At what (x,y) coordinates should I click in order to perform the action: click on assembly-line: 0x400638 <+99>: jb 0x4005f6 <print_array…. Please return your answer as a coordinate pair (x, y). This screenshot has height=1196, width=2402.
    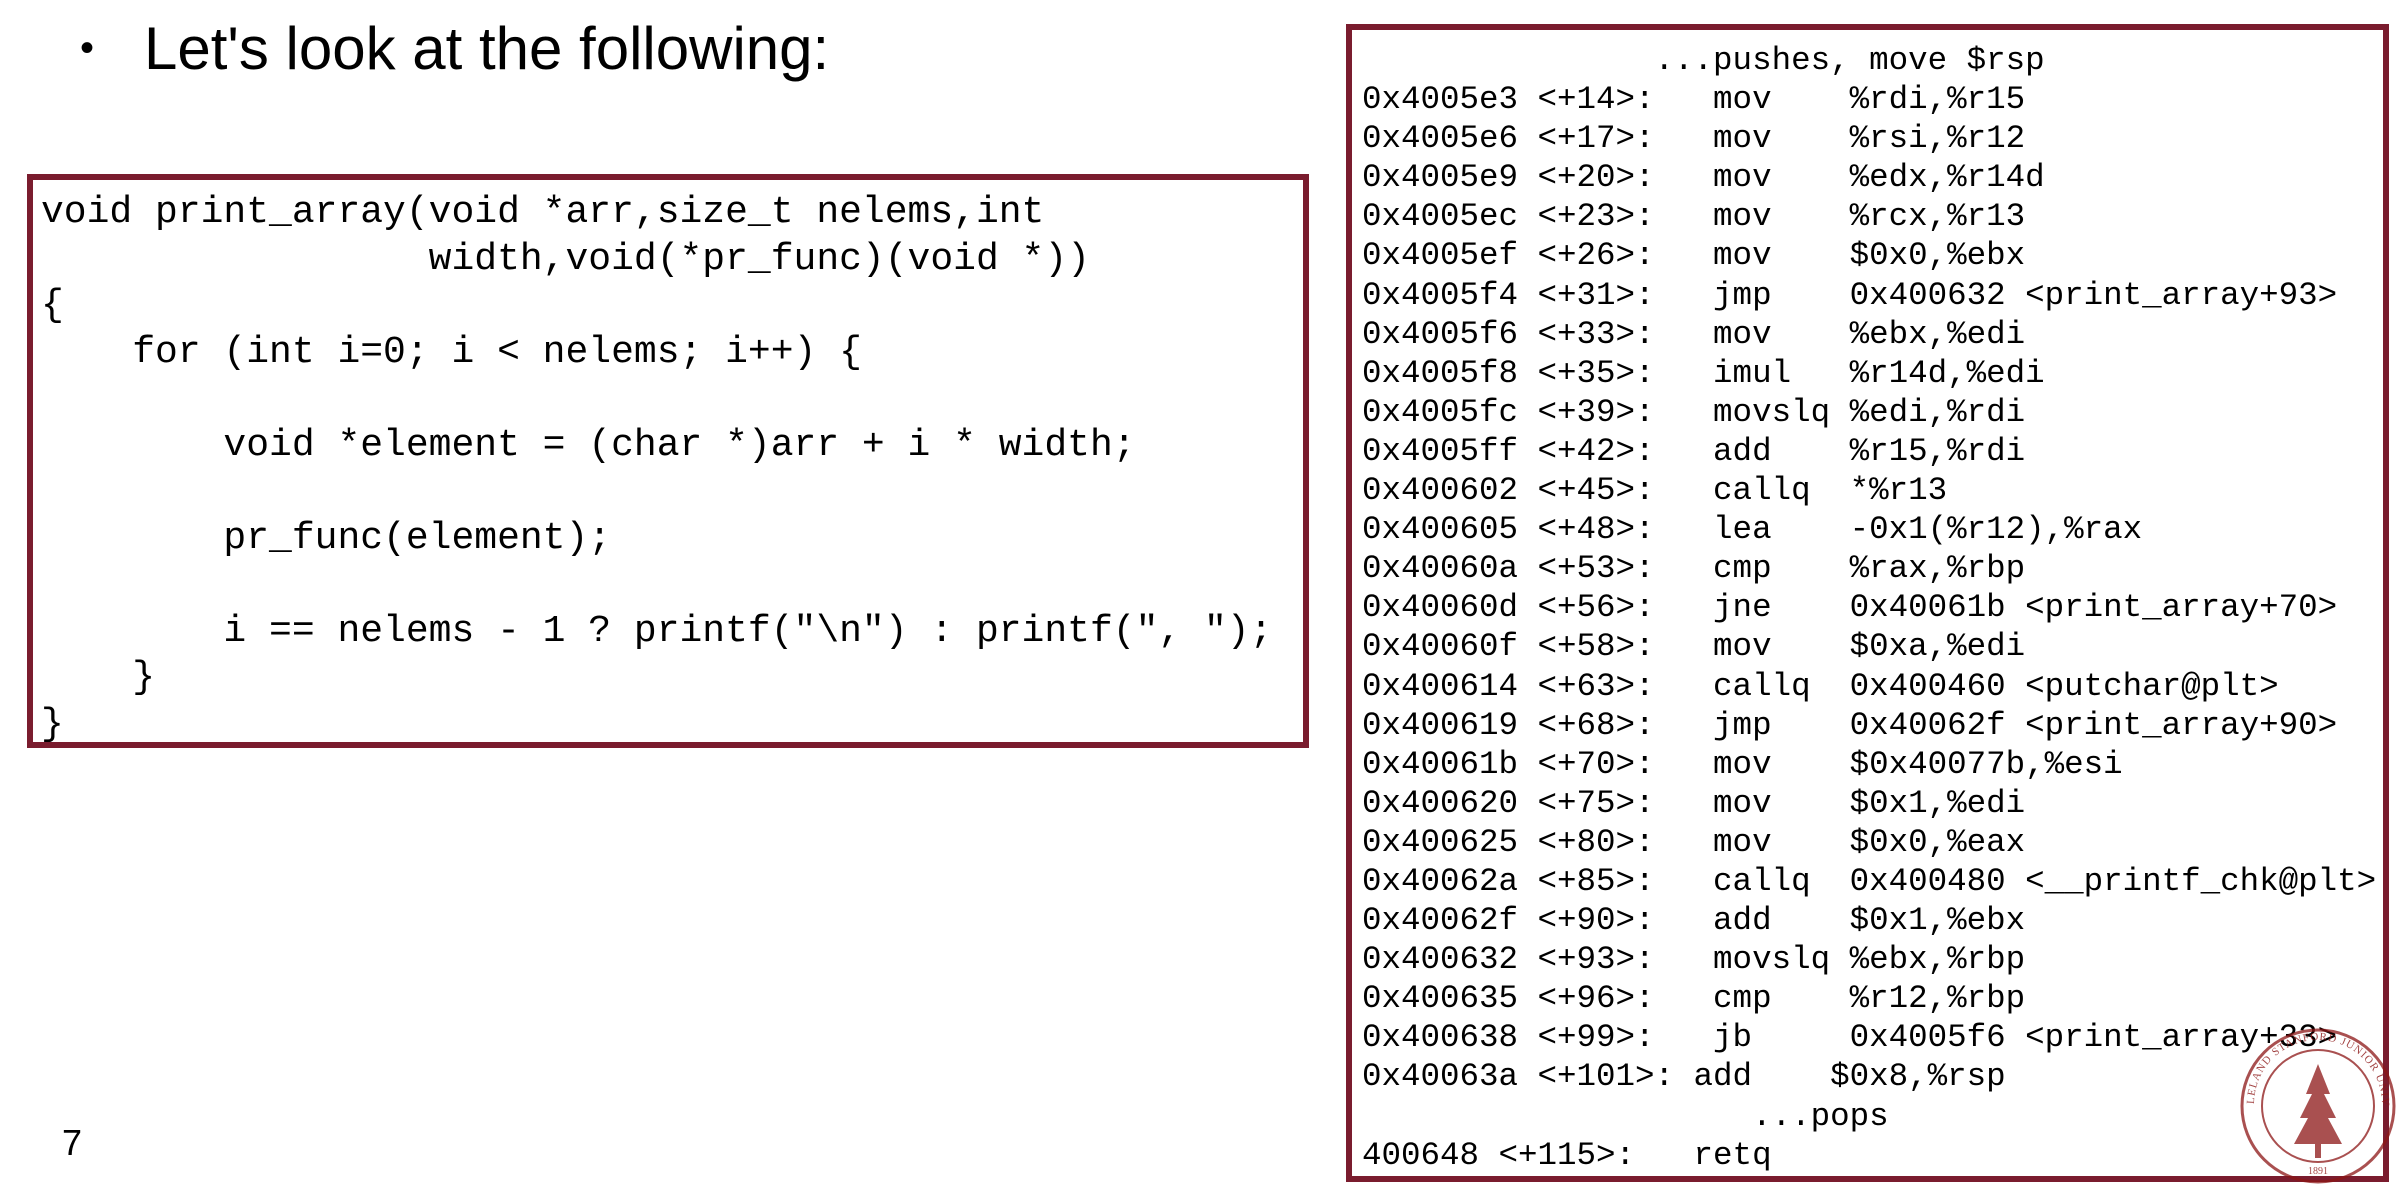
    Looking at the image, I should click on (1850, 1038).